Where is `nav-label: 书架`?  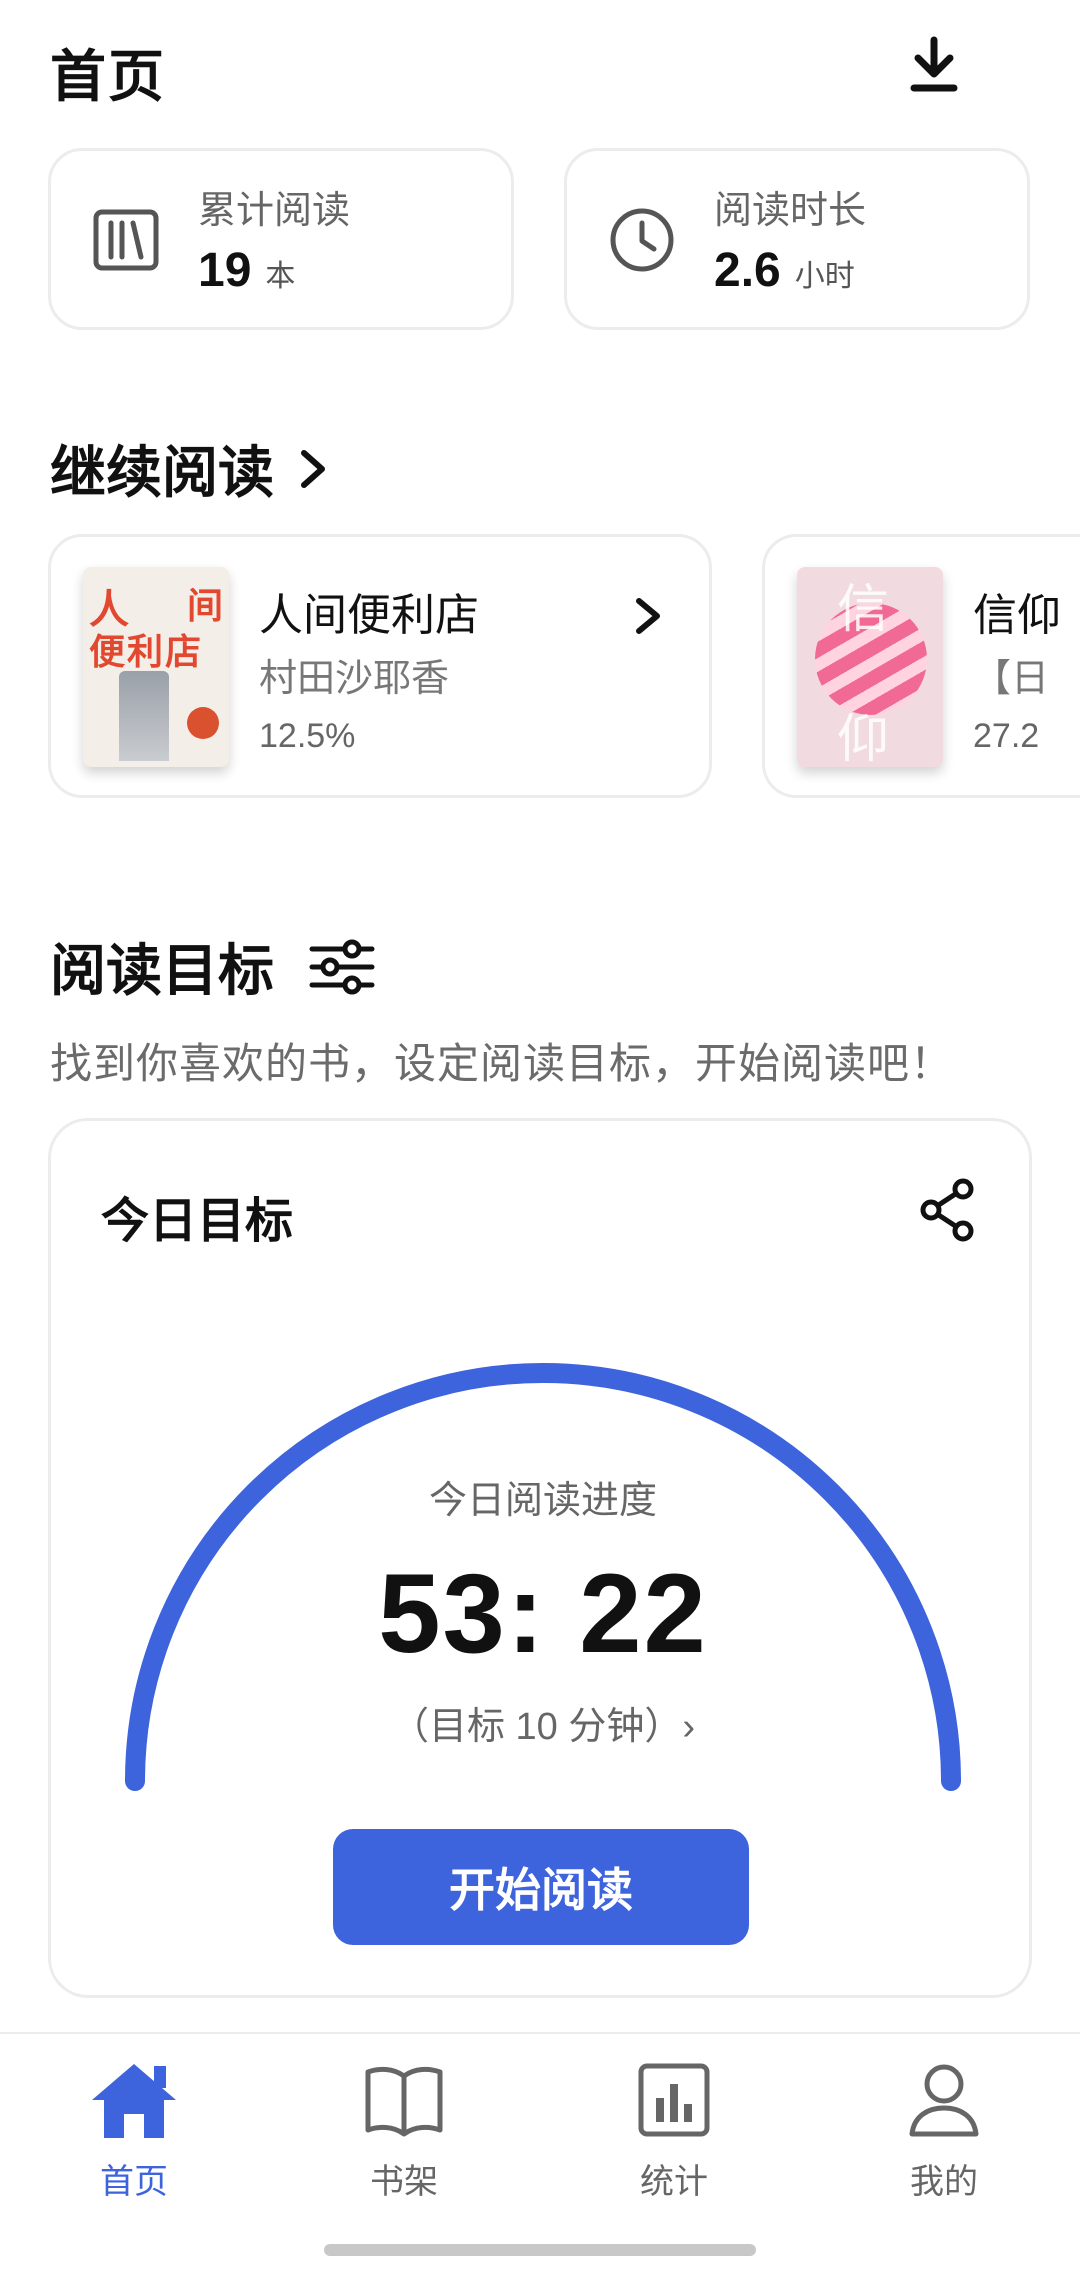
nav-label: 书架 is located at coordinates (404, 2182).